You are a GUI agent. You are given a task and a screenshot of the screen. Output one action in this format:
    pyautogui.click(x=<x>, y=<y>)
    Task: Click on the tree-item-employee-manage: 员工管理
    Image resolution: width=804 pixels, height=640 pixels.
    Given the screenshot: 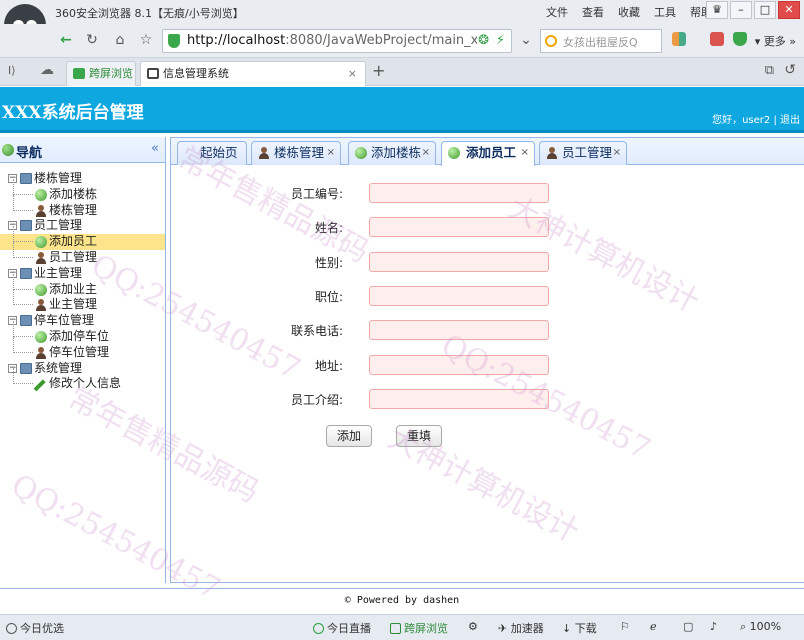 What is the action you would take?
    pyautogui.click(x=82, y=253)
    